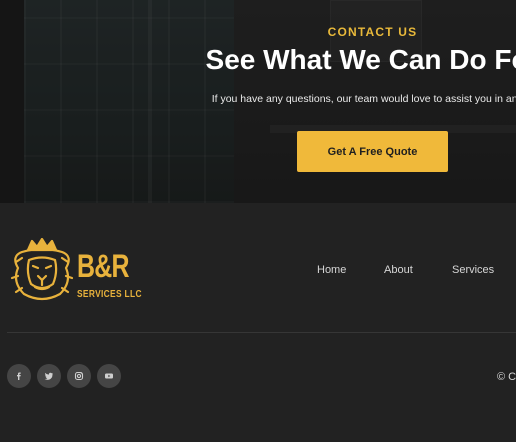 The image size is (516, 442). What do you see at coordinates (109, 294) in the screenshot?
I see `brand-subtitle: SERVICES LLC` at bounding box center [109, 294].